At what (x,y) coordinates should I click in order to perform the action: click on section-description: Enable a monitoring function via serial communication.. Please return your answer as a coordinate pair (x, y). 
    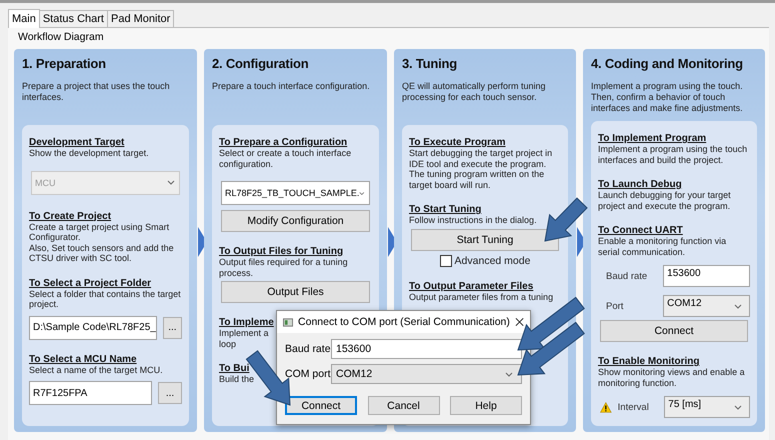
    Looking at the image, I should click on (663, 246).